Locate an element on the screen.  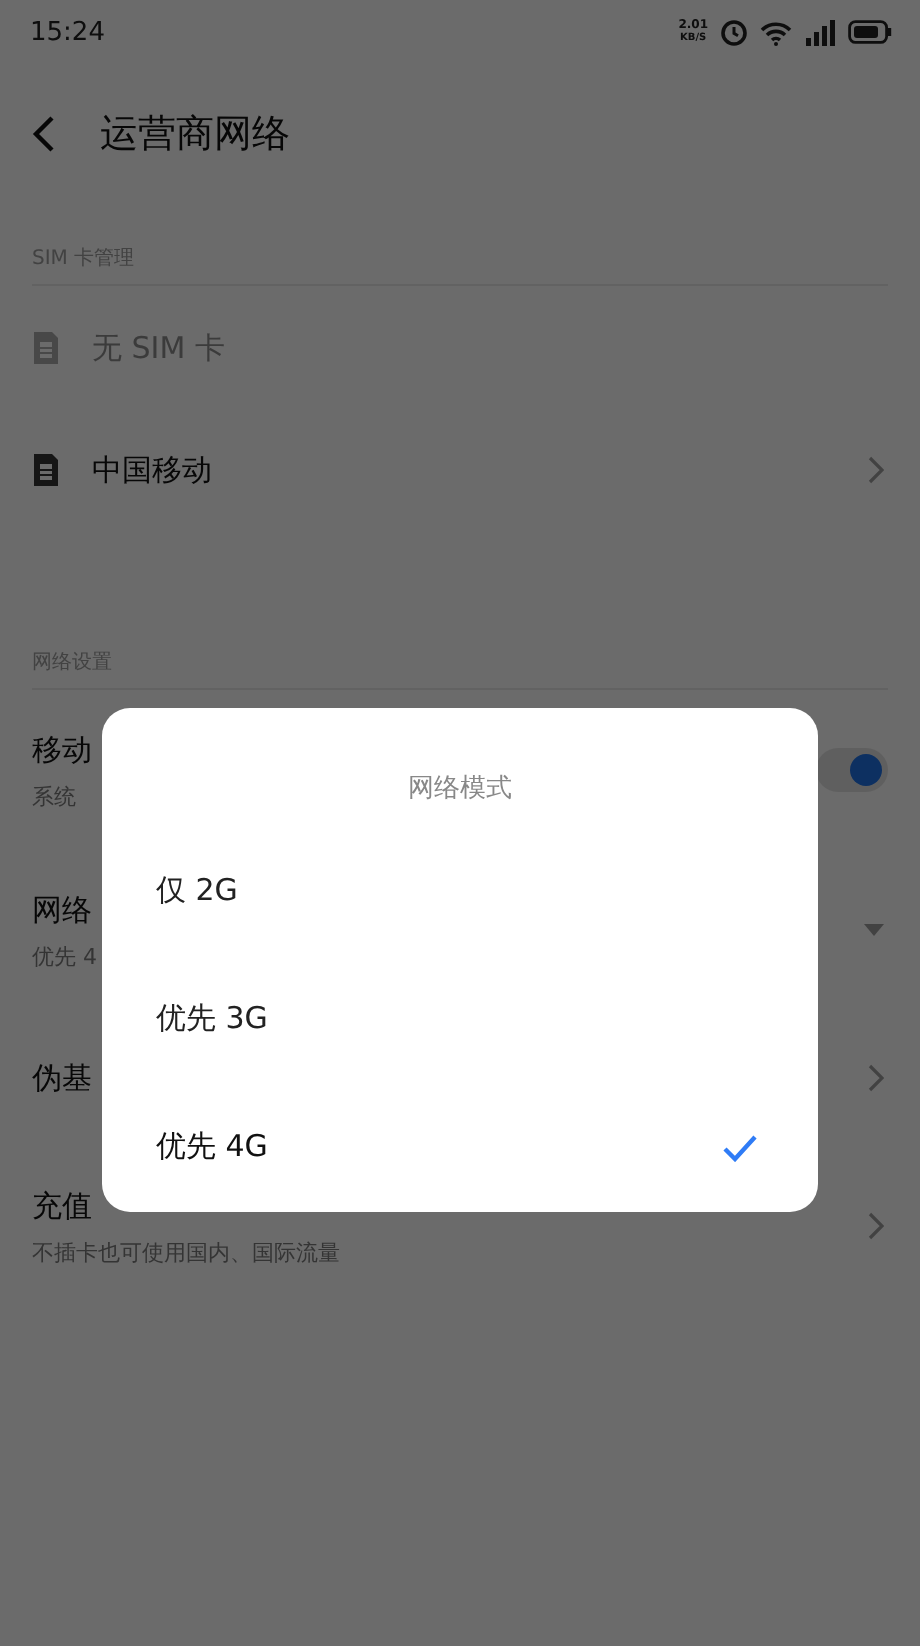
status-time: 15:24 is located at coordinates (67, 32).